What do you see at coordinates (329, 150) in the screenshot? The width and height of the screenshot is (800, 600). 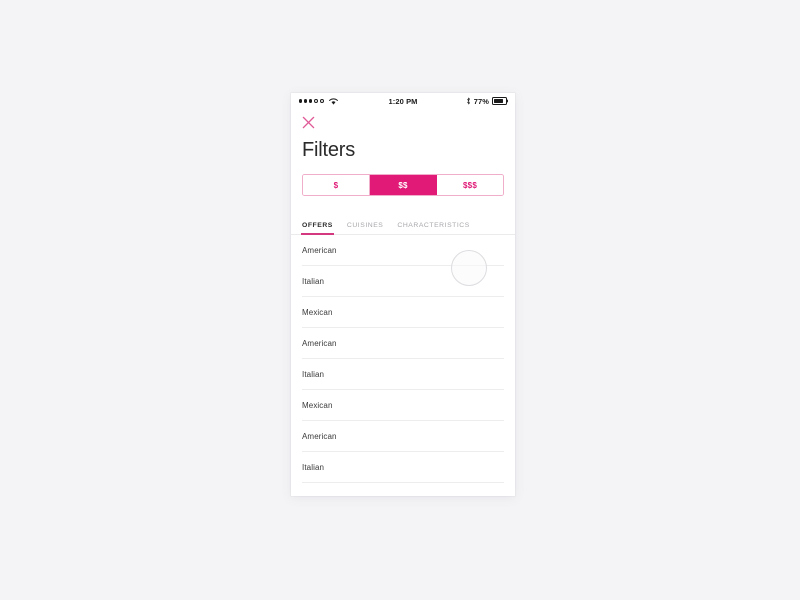 I see `page-title: Filters` at bounding box center [329, 150].